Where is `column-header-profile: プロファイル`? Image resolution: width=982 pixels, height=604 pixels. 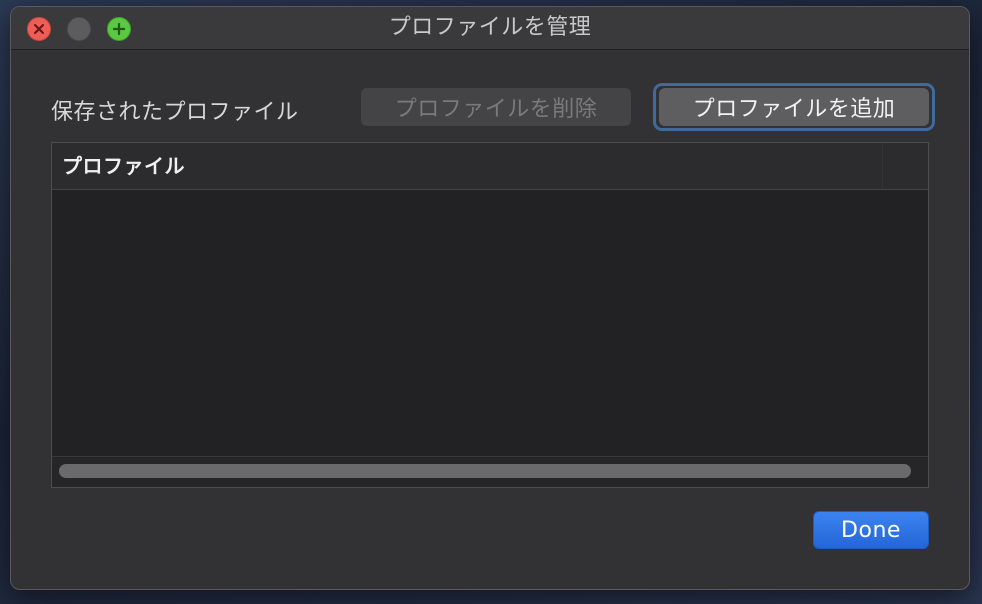 column-header-profile: プロファイル is located at coordinates (123, 166).